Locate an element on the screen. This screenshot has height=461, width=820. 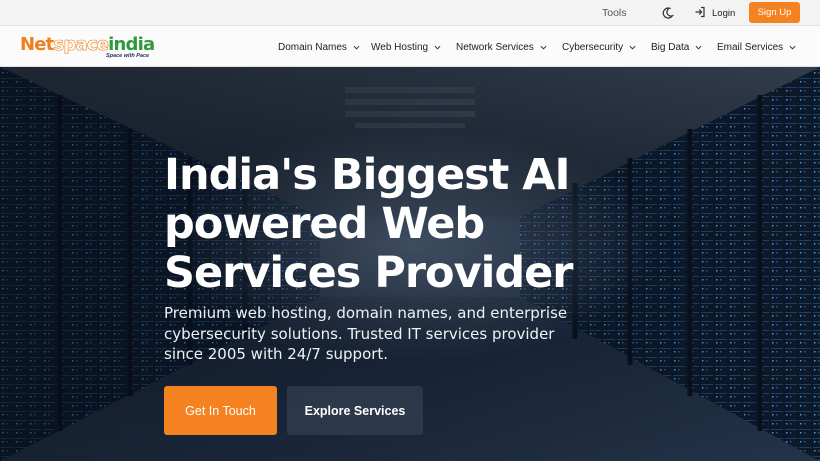
login-link: Login is located at coordinates (714, 13).